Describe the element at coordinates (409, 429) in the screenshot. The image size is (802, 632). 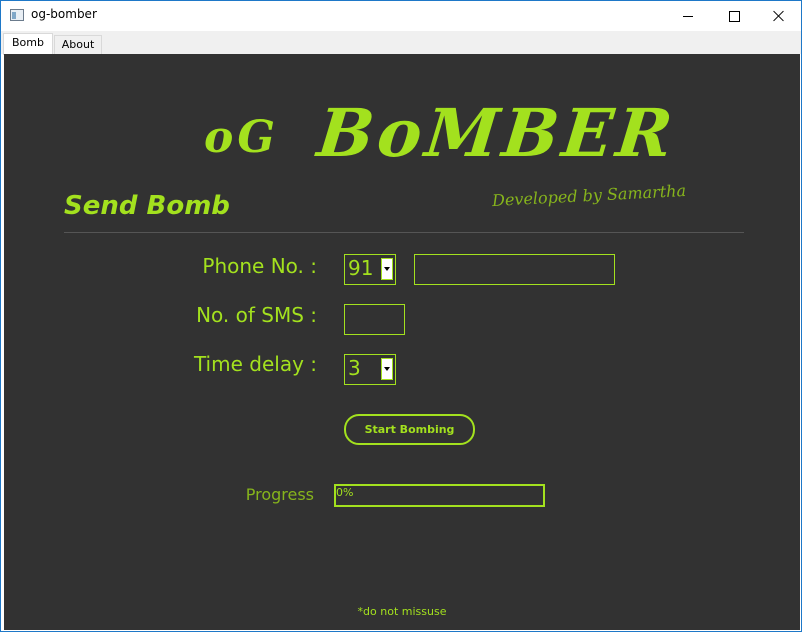
I see `start-bombing-button: Start Bombing` at that location.